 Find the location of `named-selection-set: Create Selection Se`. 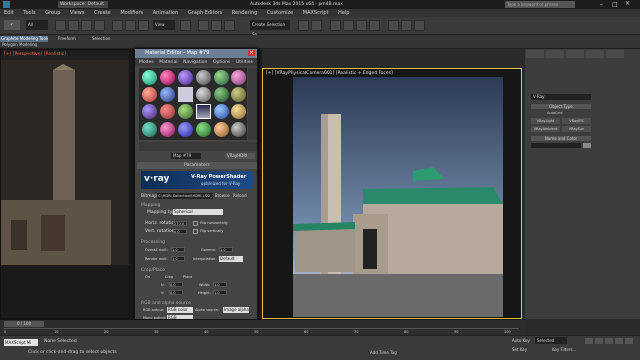

named-selection-set: Create Selection Se is located at coordinates (270, 28).